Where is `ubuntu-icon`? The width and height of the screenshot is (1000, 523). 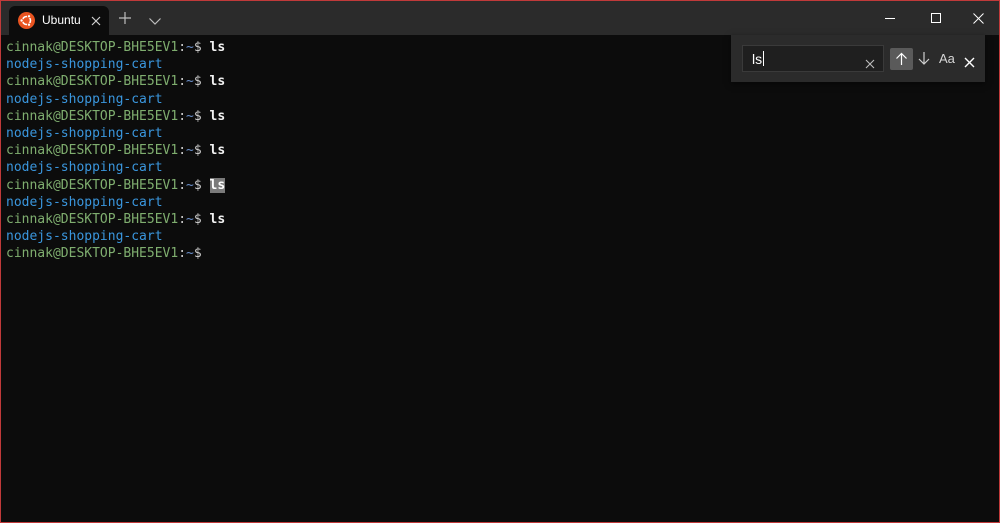
ubuntu-icon is located at coordinates (26, 20).